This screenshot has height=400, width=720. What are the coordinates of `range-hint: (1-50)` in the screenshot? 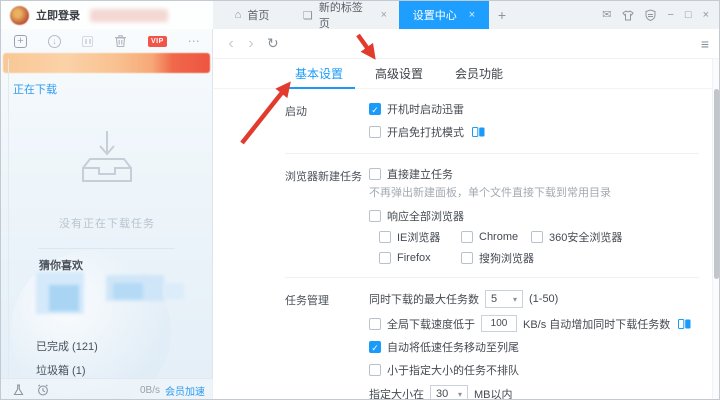 It's located at (544, 299).